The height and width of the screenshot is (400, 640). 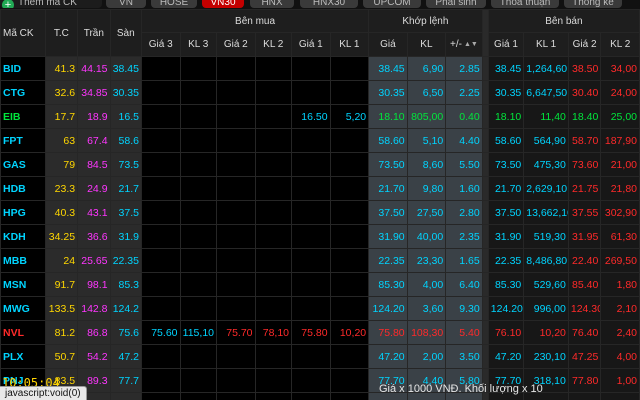 What do you see at coordinates (584, 188) in the screenshot?
I see `offer-price-2-cell: 21.75` at bounding box center [584, 188].